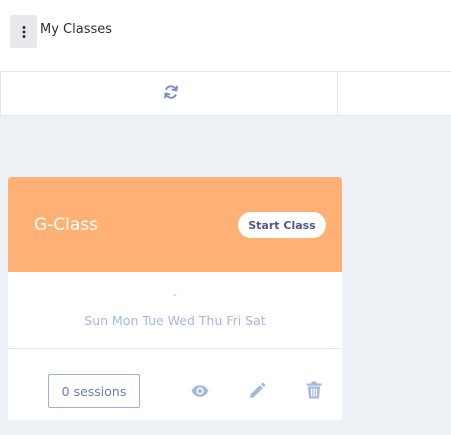 This screenshot has height=435, width=451. What do you see at coordinates (314, 390) in the screenshot?
I see `trash-icon` at bounding box center [314, 390].